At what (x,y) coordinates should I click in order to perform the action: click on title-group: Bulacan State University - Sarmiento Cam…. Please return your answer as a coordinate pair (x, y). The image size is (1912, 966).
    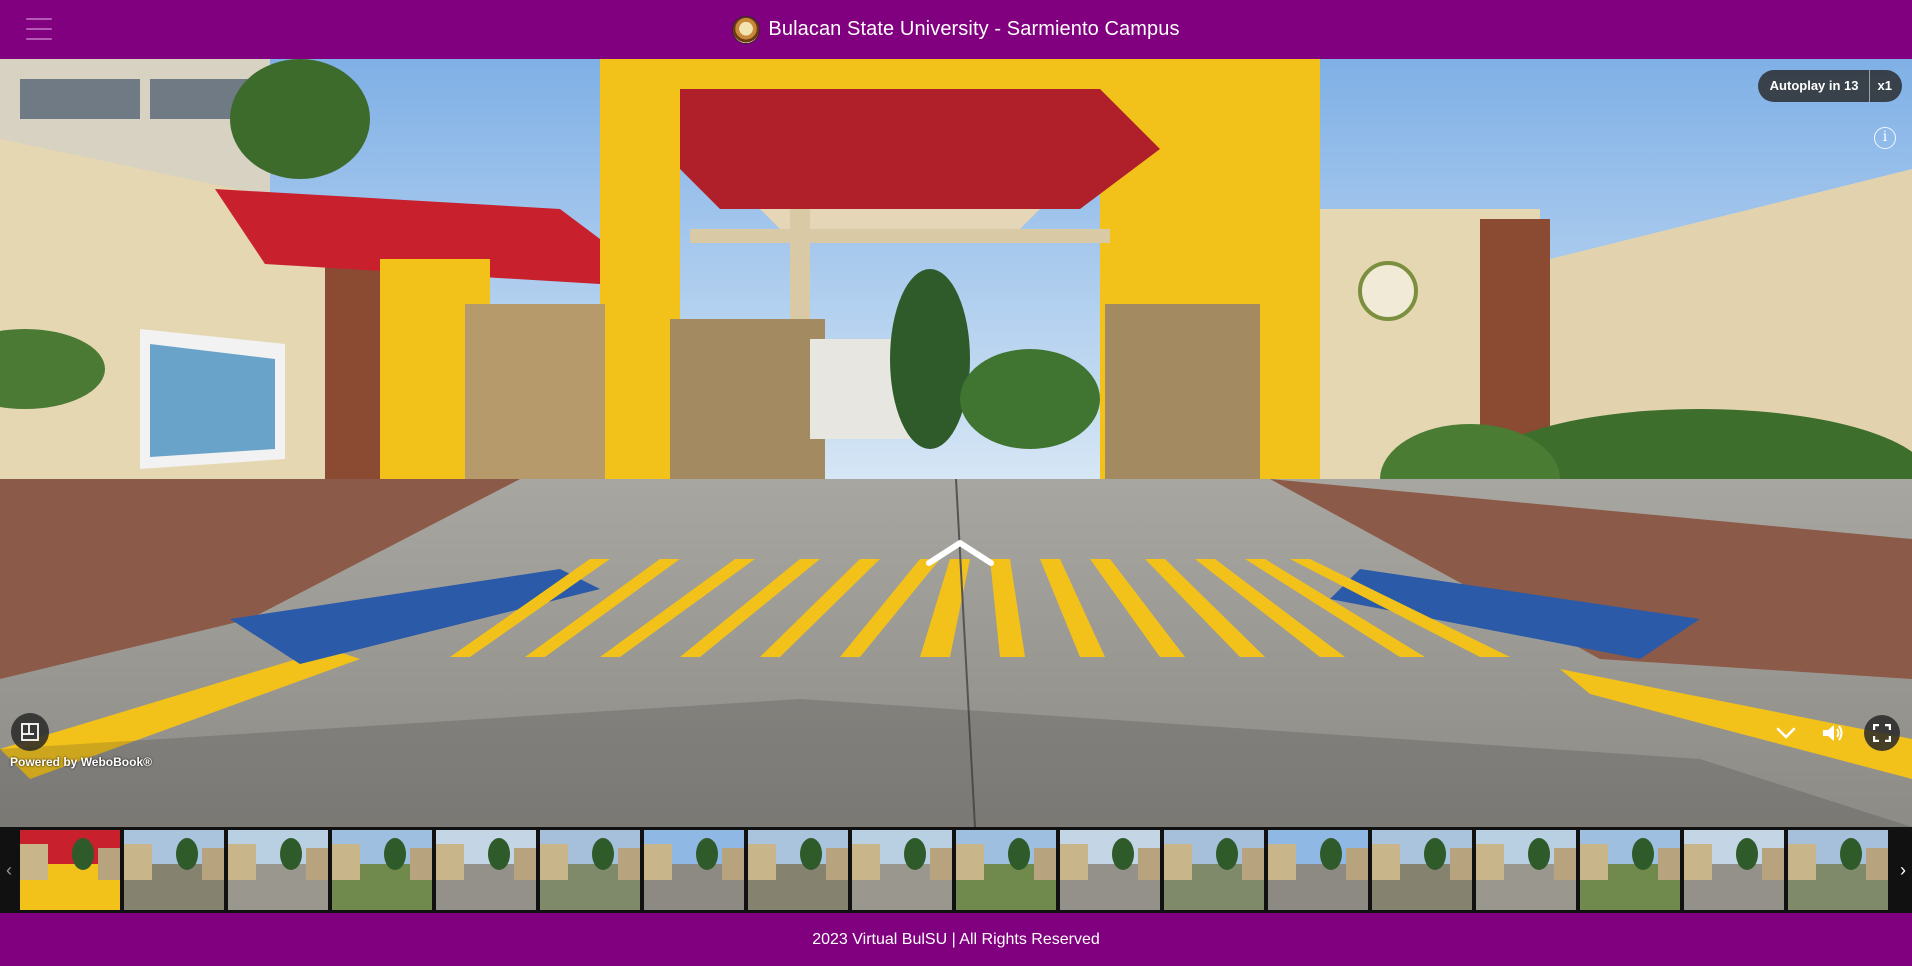
    Looking at the image, I should click on (956, 29).